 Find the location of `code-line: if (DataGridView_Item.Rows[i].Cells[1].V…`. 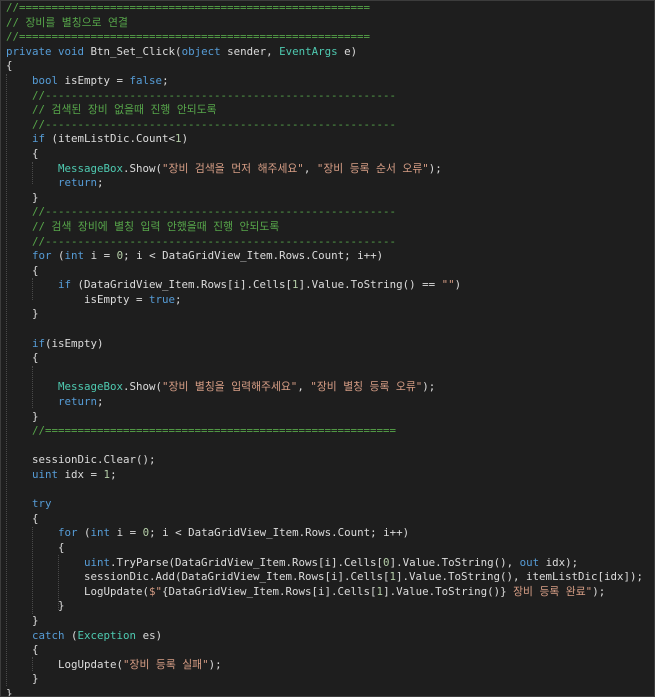

code-line: if (DataGridView_Item.Rows[i].Cells[1].V… is located at coordinates (324, 285).